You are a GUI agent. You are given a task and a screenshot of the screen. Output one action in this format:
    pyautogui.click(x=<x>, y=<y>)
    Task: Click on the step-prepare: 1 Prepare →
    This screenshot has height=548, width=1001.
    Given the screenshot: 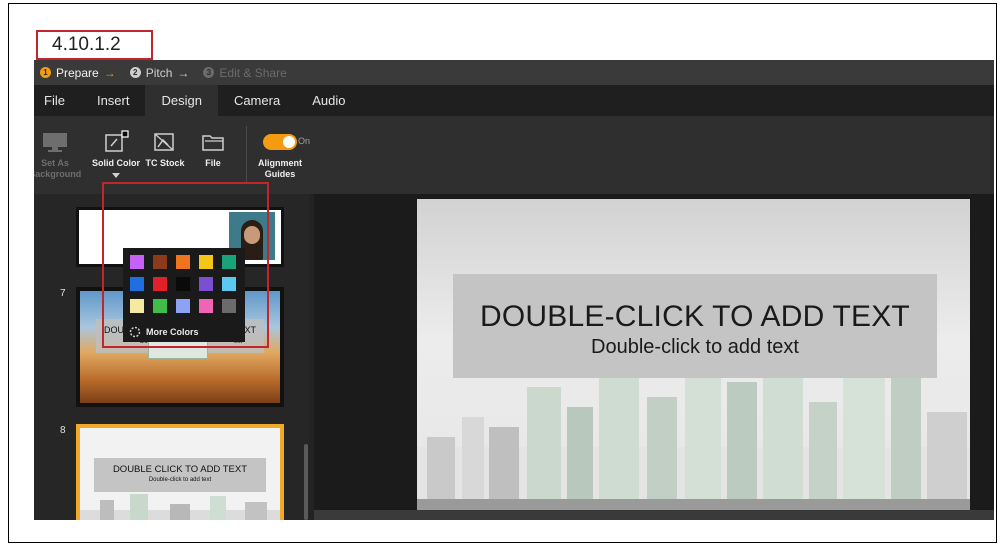 What is the action you would take?
    pyautogui.click(x=78, y=73)
    